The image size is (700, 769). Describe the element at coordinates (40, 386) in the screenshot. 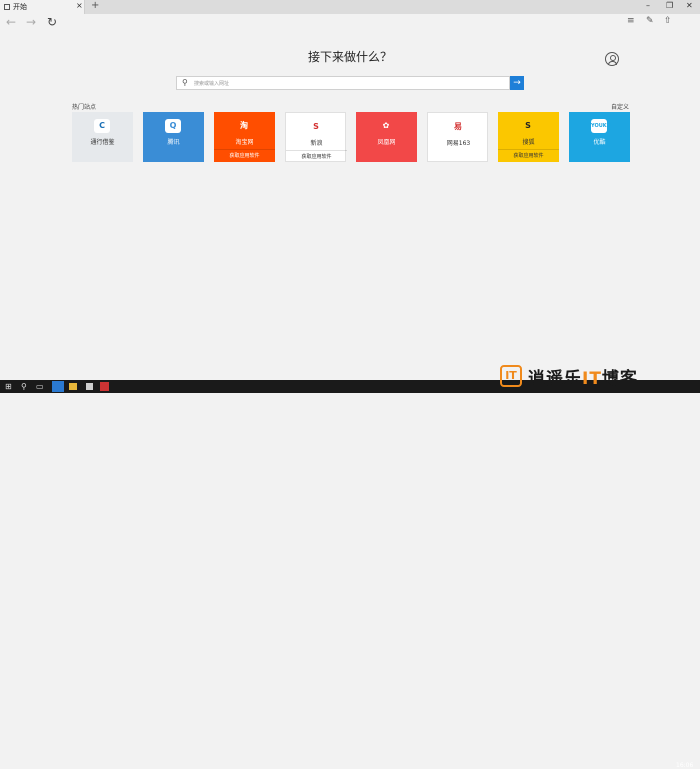

I see `task-view-icon: ▭` at that location.